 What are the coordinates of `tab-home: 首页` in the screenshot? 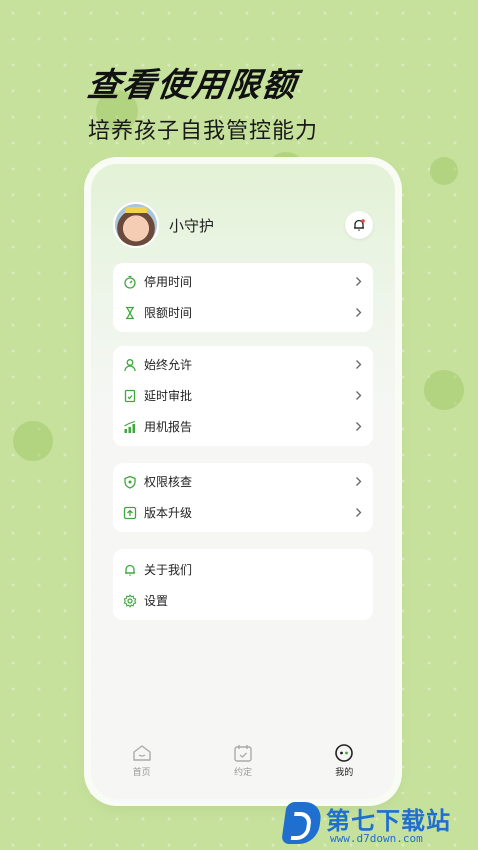 It's located at (142, 761).